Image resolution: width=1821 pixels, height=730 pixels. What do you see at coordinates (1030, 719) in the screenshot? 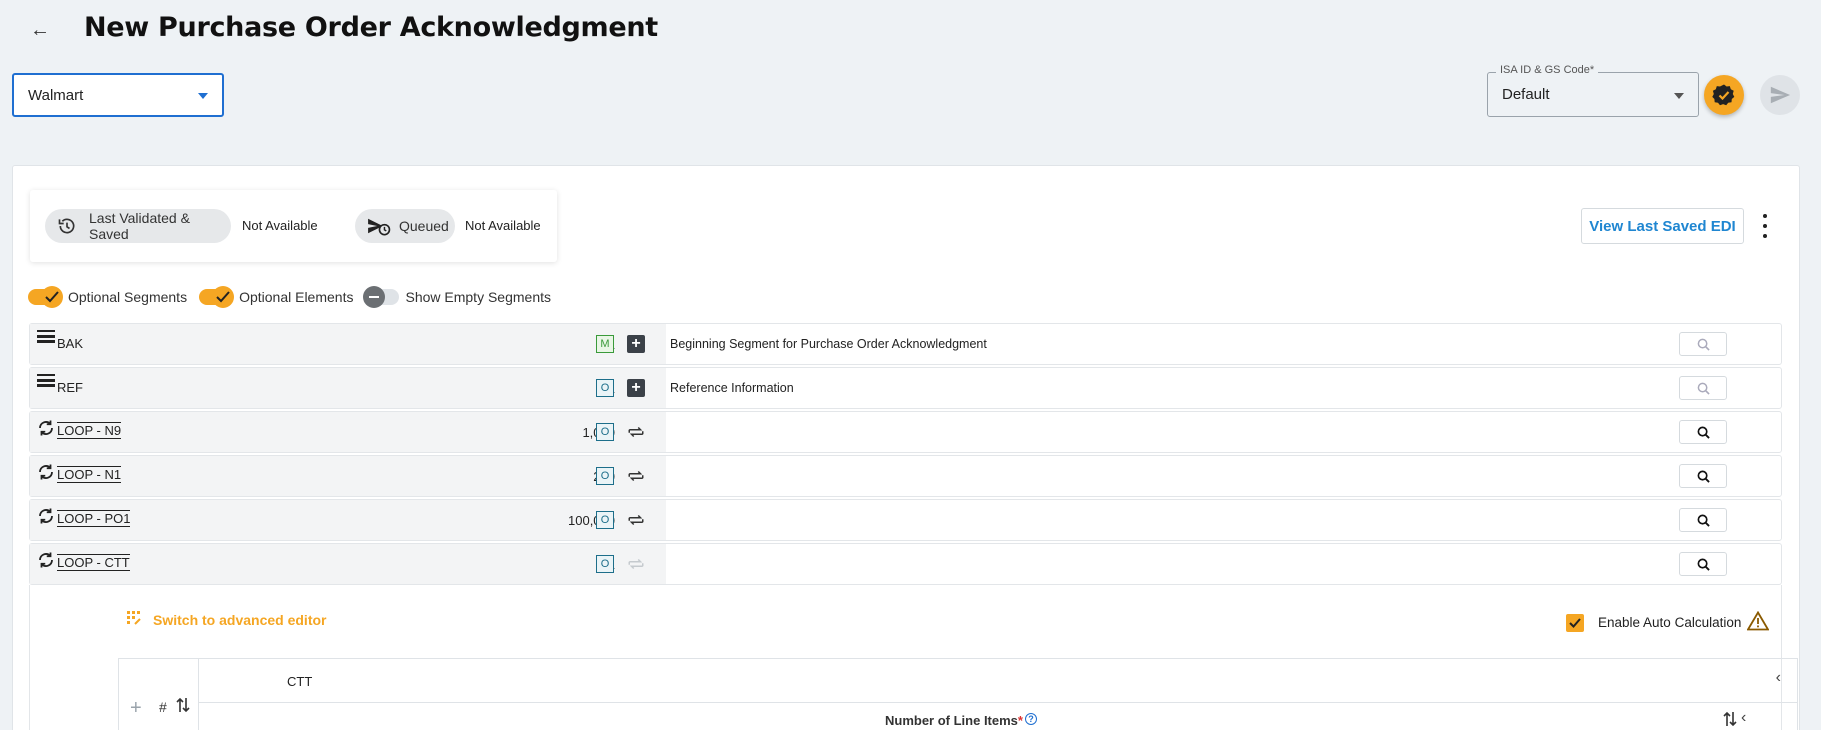
I see `help-icon: ?` at bounding box center [1030, 719].